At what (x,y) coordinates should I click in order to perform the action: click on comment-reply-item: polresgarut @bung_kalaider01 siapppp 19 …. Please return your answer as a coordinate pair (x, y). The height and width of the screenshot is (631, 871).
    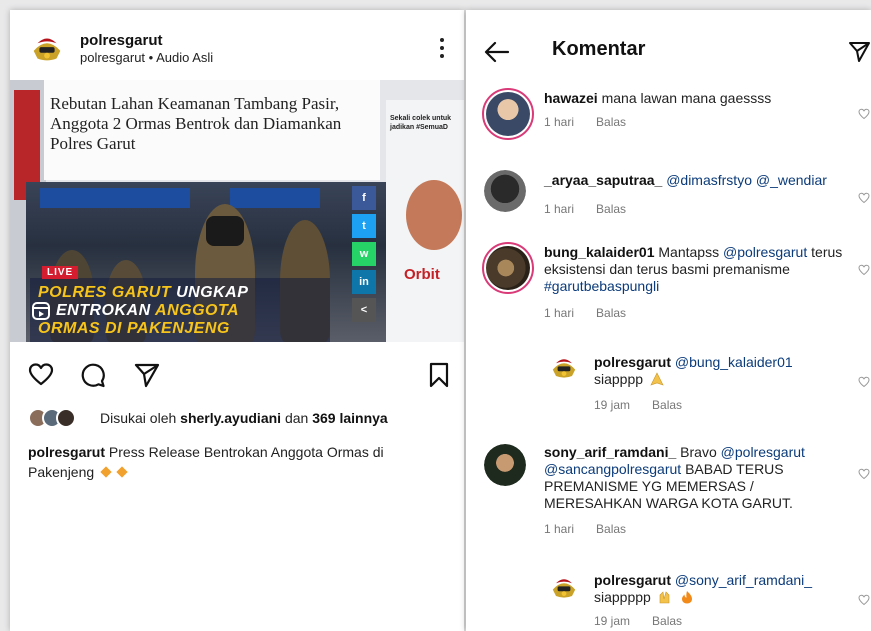
    Looking at the image, I should click on (668, 396).